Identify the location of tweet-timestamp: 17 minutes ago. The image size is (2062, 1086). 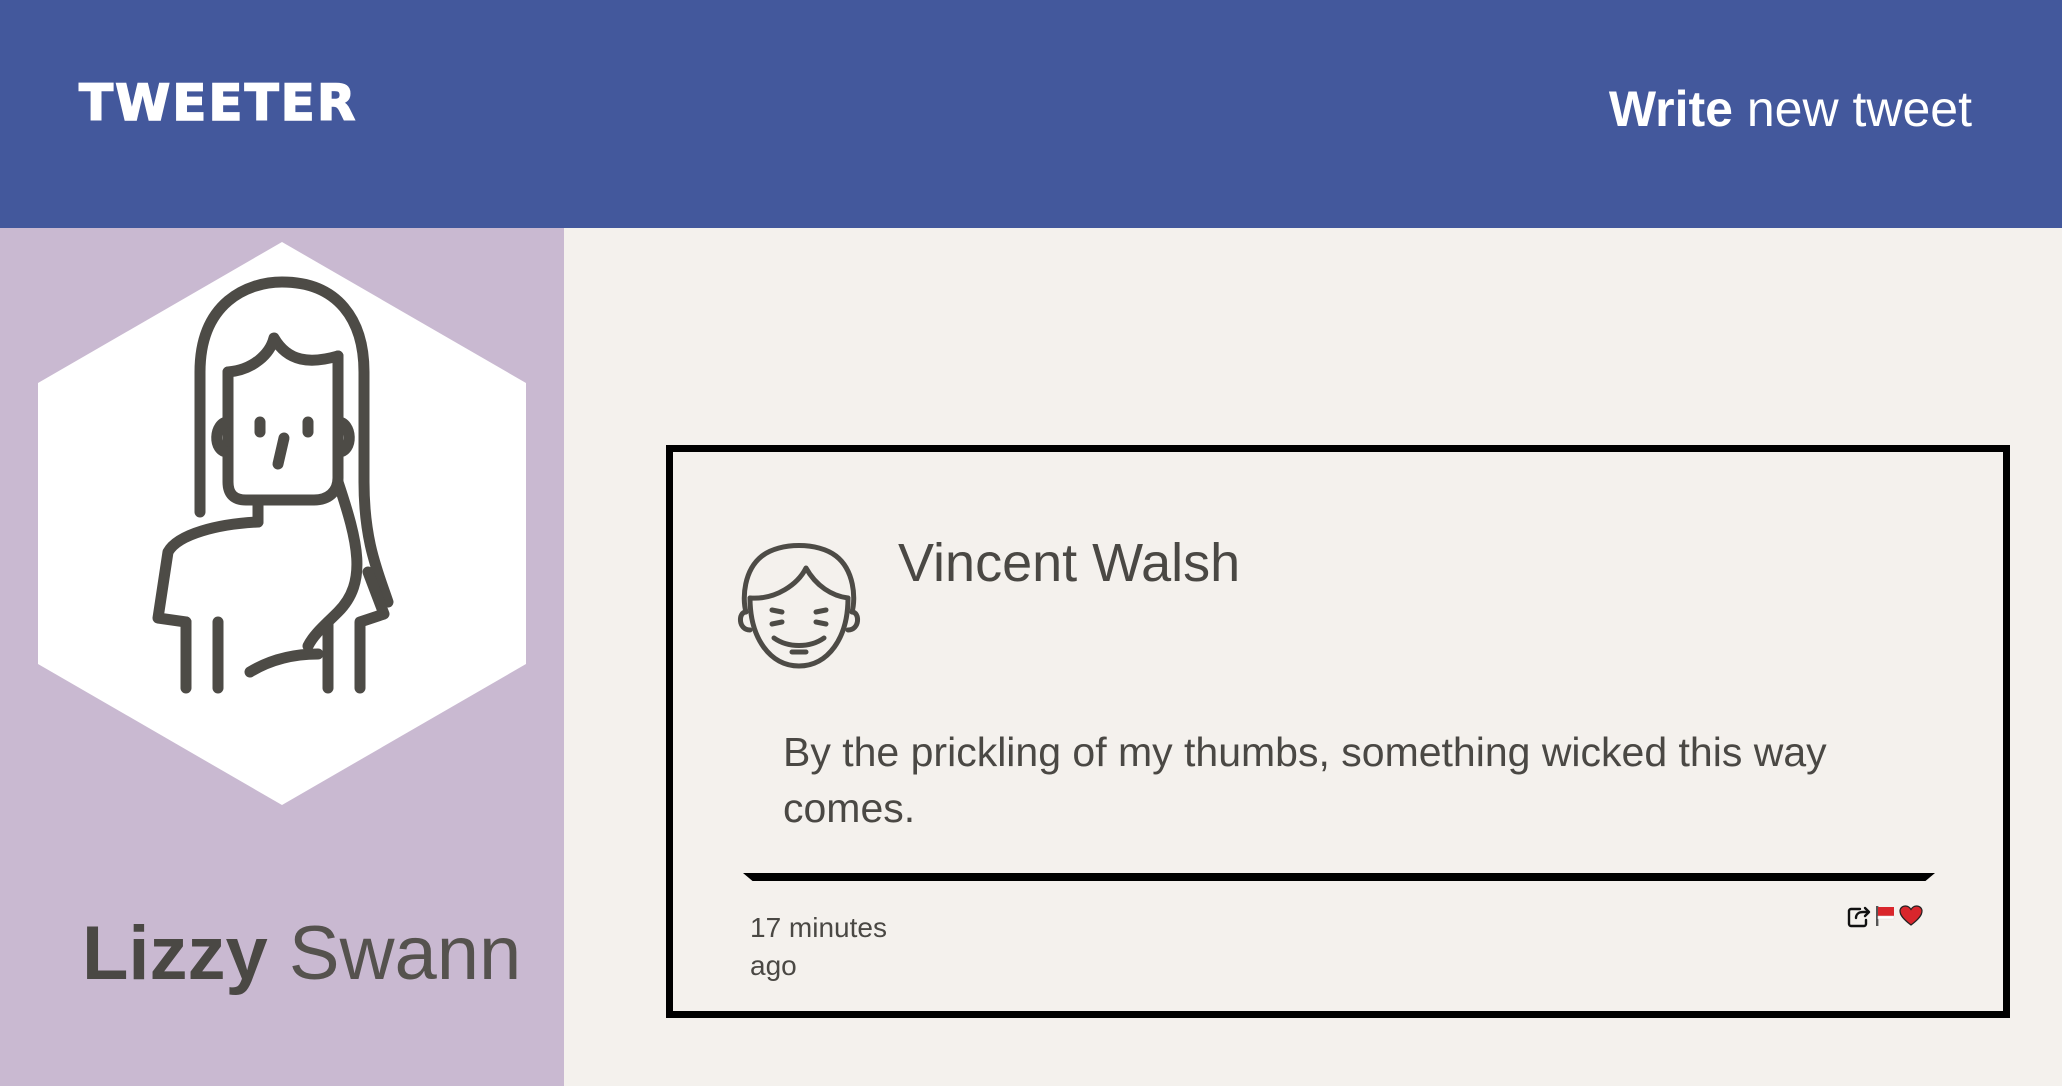
(818, 946).